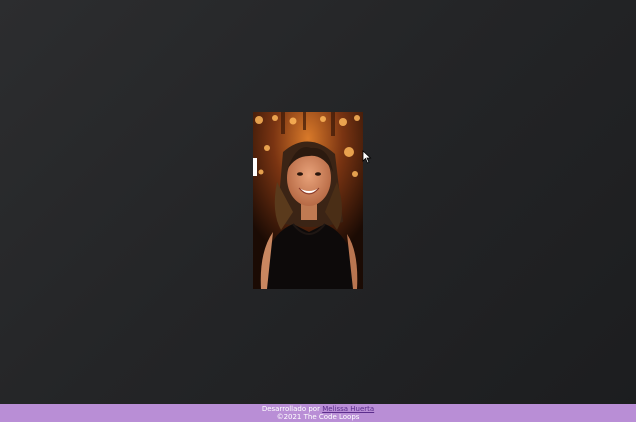  What do you see at coordinates (290, 409) in the screenshot?
I see `developed-by-text: Desarrollado por` at bounding box center [290, 409].